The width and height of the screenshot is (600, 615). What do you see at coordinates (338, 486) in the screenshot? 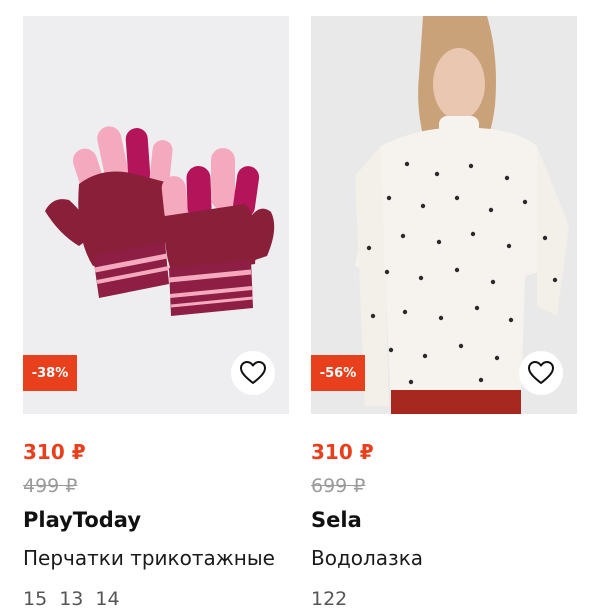
I see `old-price: 699 ₽` at bounding box center [338, 486].